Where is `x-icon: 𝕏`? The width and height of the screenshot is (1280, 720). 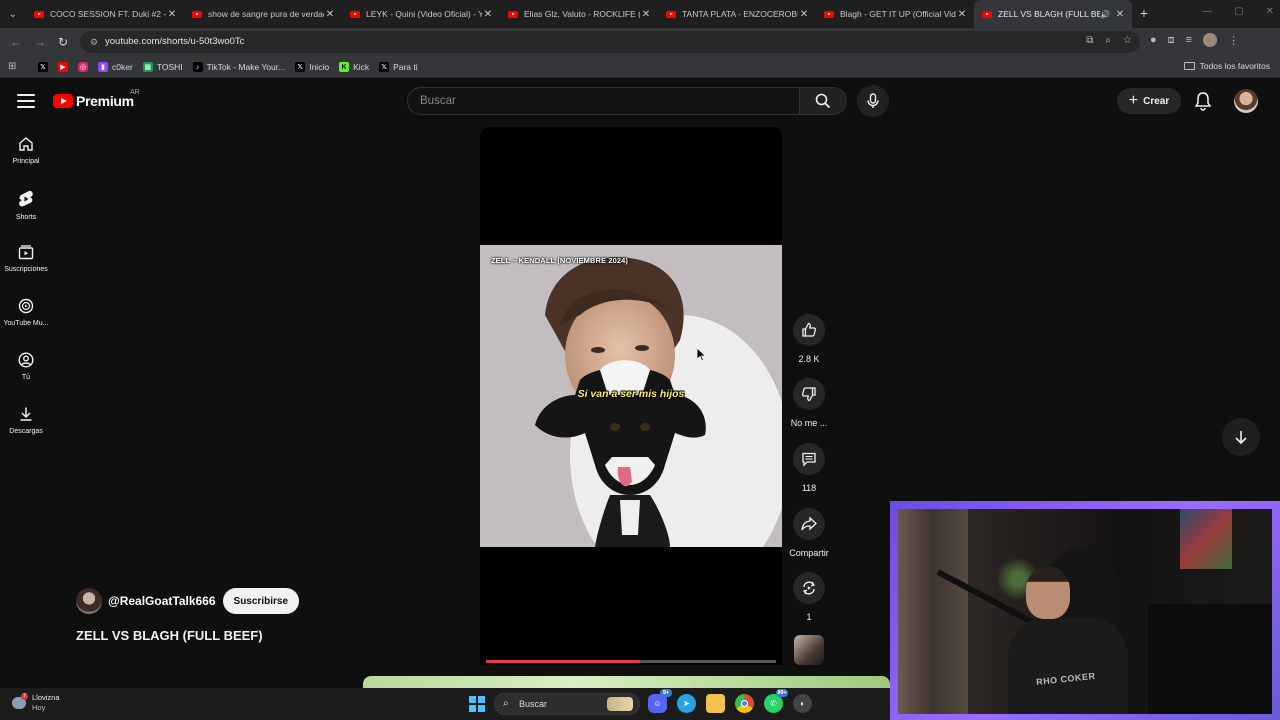
x-icon: 𝕏 is located at coordinates (43, 67).